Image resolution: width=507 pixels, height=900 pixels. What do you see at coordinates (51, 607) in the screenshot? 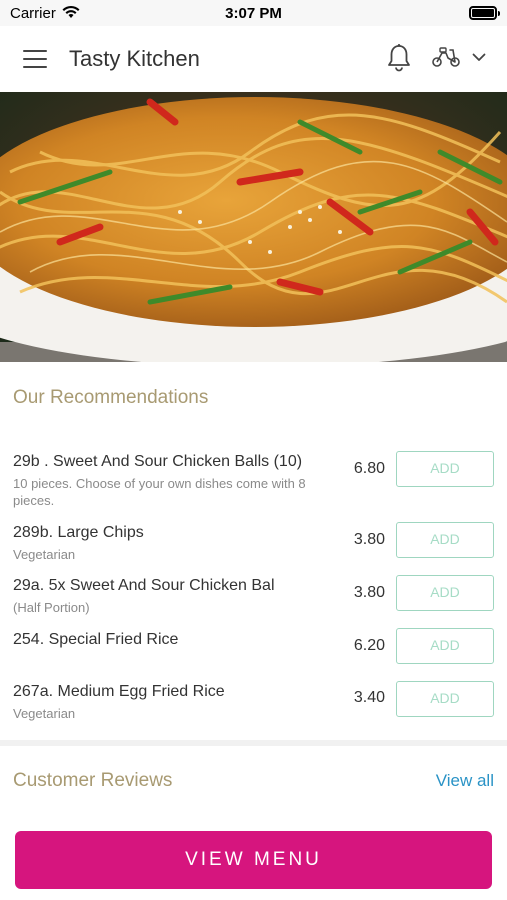
I see `item-description: (Half Portion)` at bounding box center [51, 607].